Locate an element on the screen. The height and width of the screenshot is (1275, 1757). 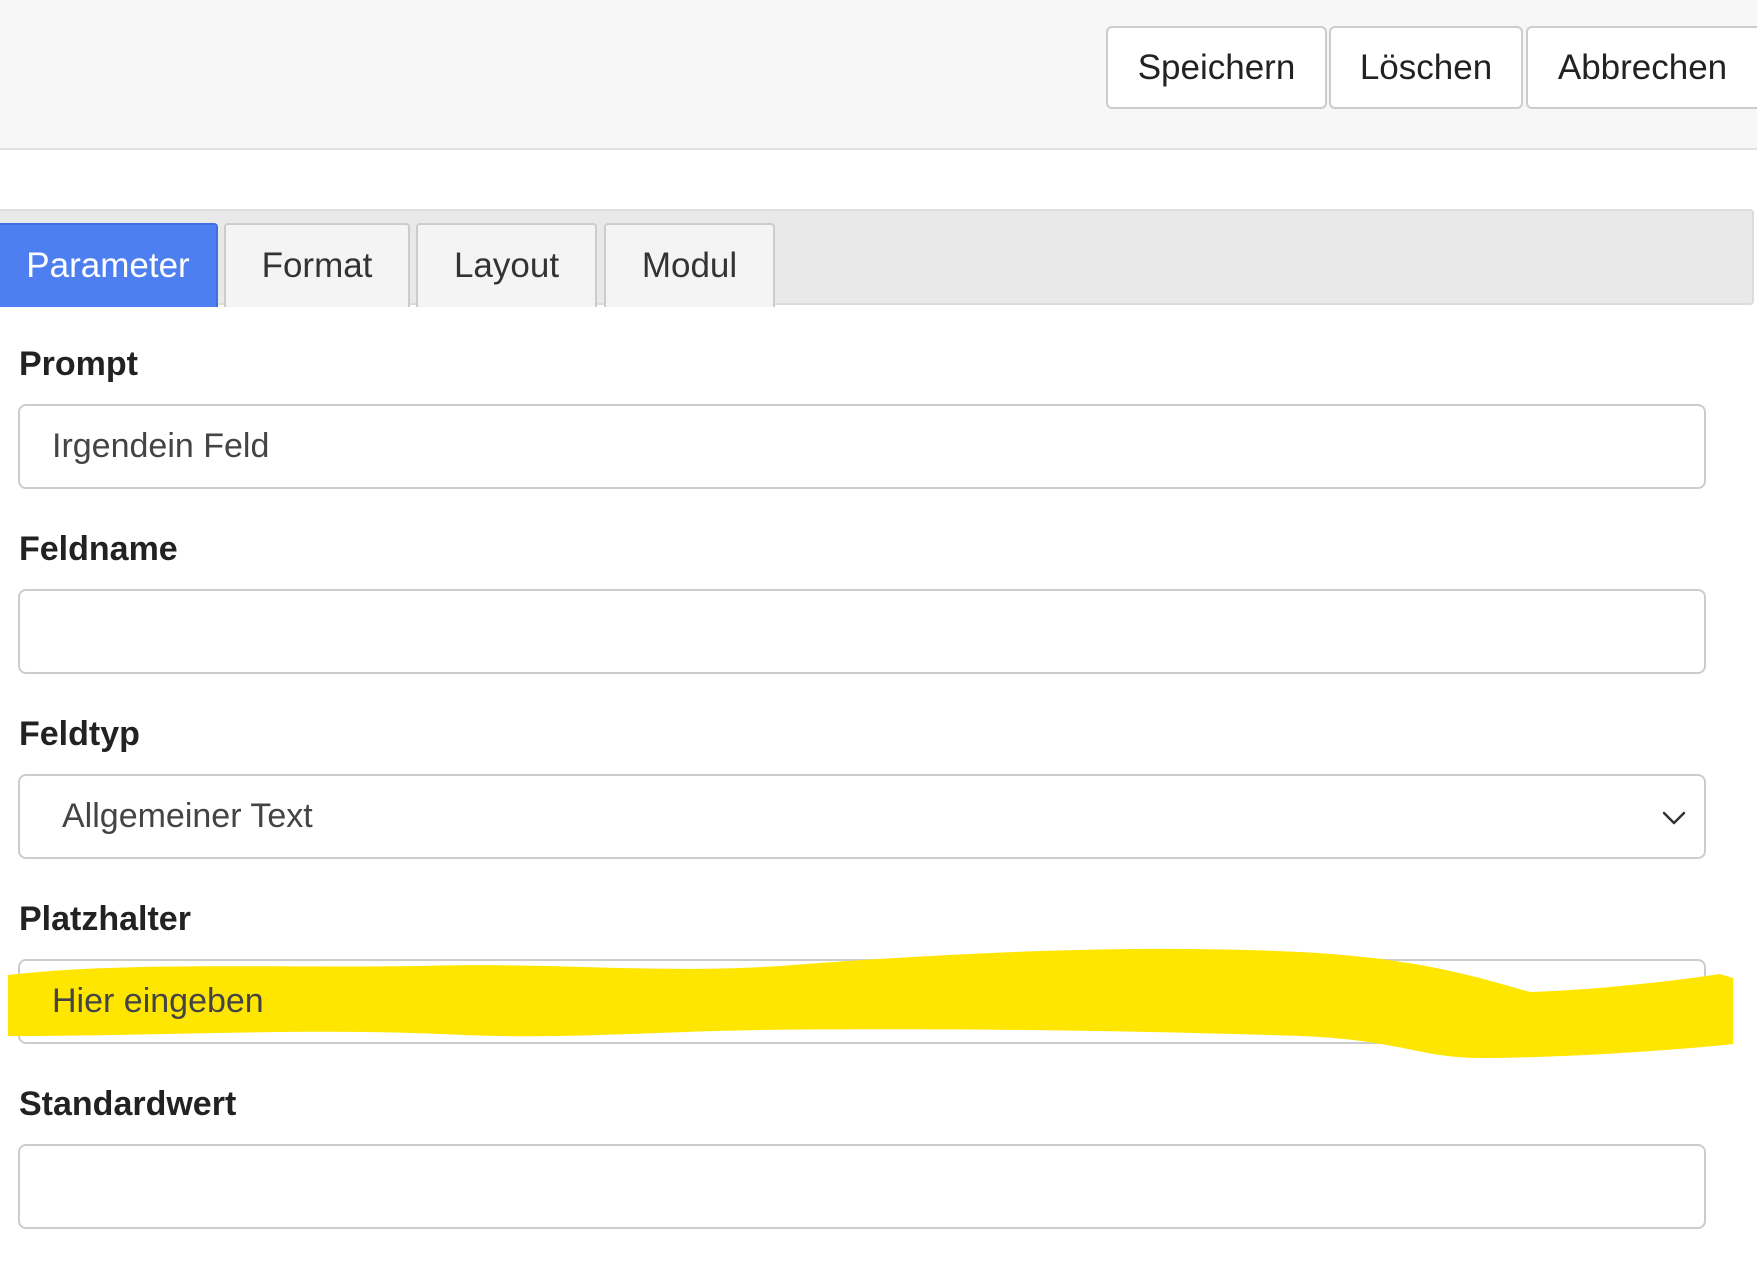
feldtyp-selected-value: Allgemeiner Text is located at coordinates (187, 816).